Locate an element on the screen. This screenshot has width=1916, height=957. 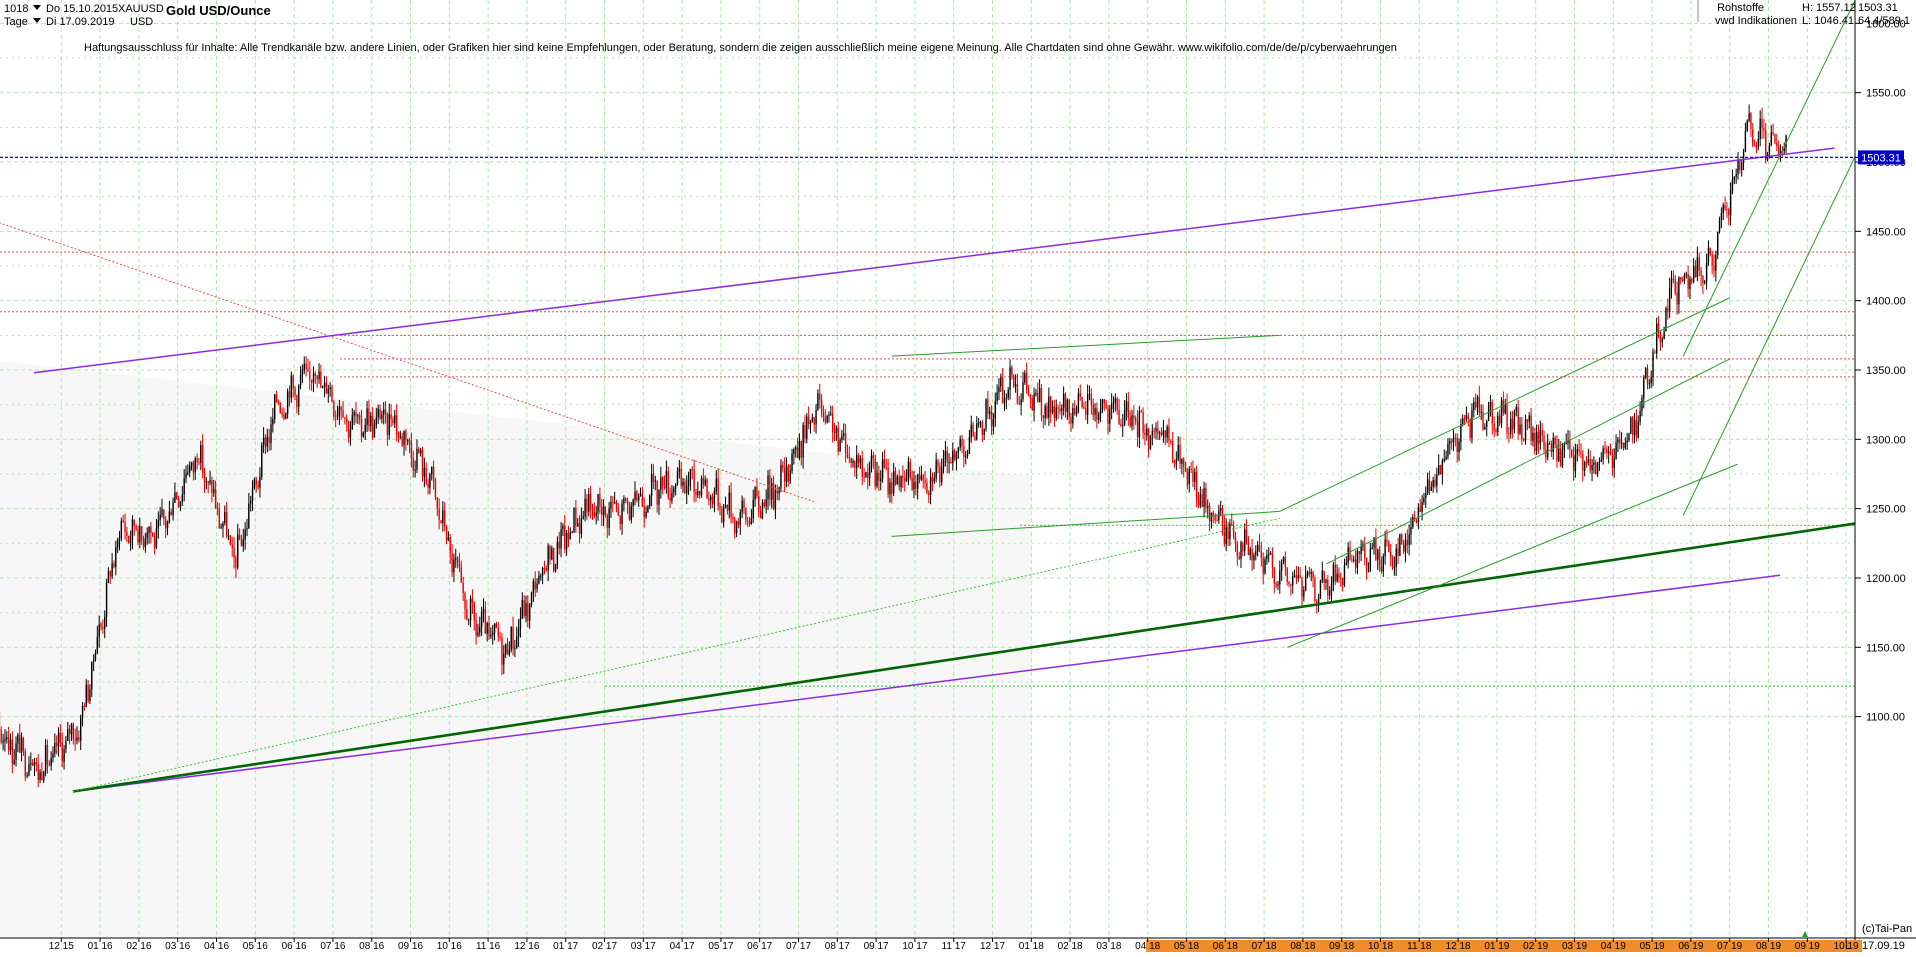
x-tick-label: 08 17 is located at coordinates (837, 946).